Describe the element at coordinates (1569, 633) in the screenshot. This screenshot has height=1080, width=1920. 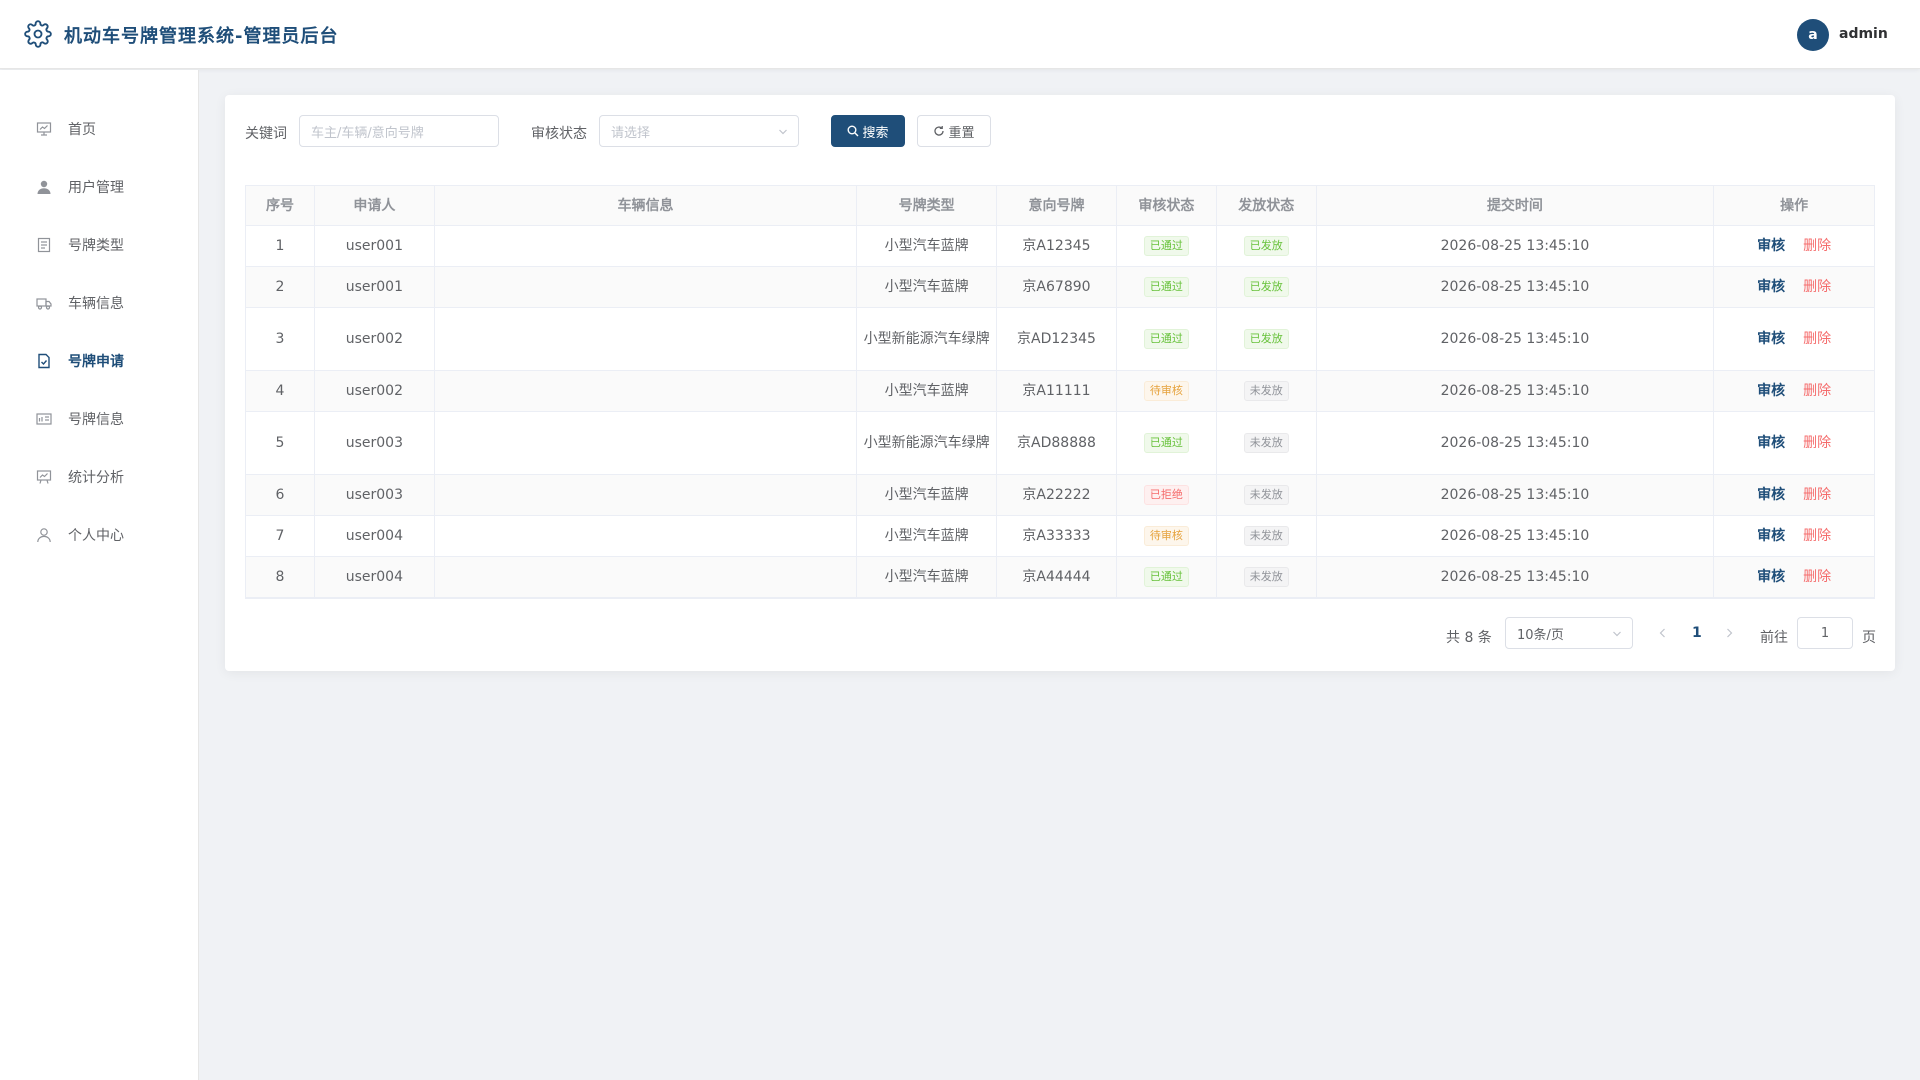
I see `page-size-select: 10条/页` at that location.